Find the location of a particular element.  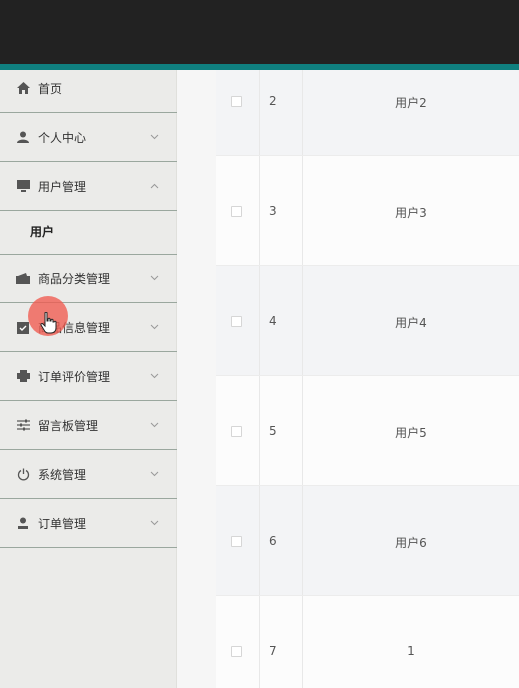

sidebar-item-product-management: 商品信息管理 is located at coordinates (88, 327).